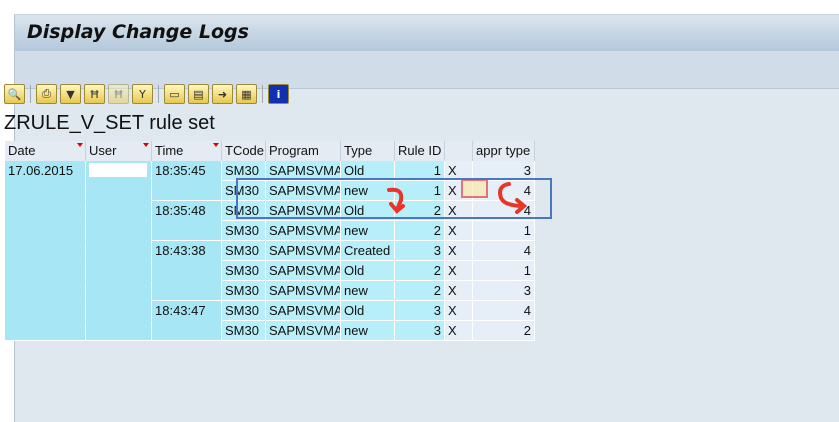 The height and width of the screenshot is (422, 839). I want to click on table-row: 17.06.2015 18:35:45 SM30 SAPMSVMA Old 1 X 3, so click(270, 171).